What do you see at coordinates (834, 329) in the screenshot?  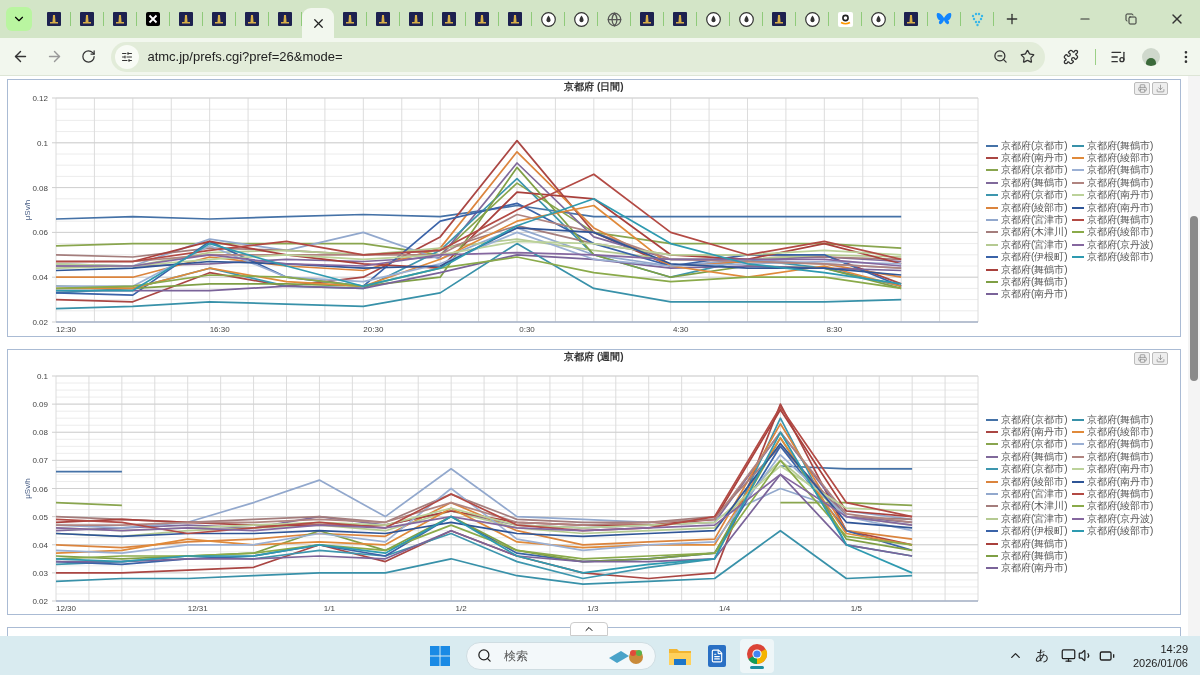 I see `tick-label: 8:30` at bounding box center [834, 329].